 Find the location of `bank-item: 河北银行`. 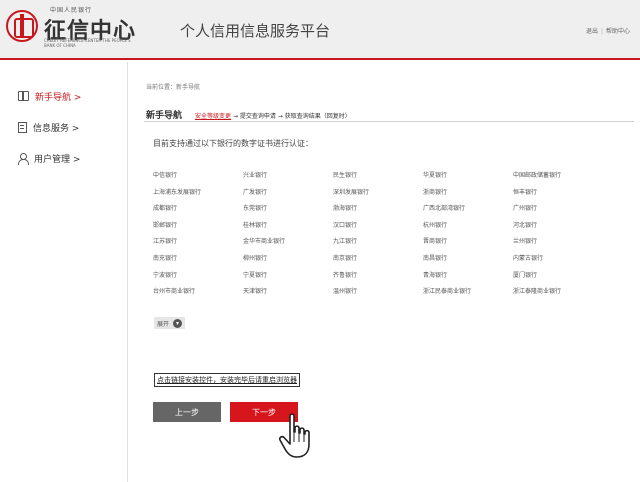

bank-item: 河北银行 is located at coordinates (525, 225).